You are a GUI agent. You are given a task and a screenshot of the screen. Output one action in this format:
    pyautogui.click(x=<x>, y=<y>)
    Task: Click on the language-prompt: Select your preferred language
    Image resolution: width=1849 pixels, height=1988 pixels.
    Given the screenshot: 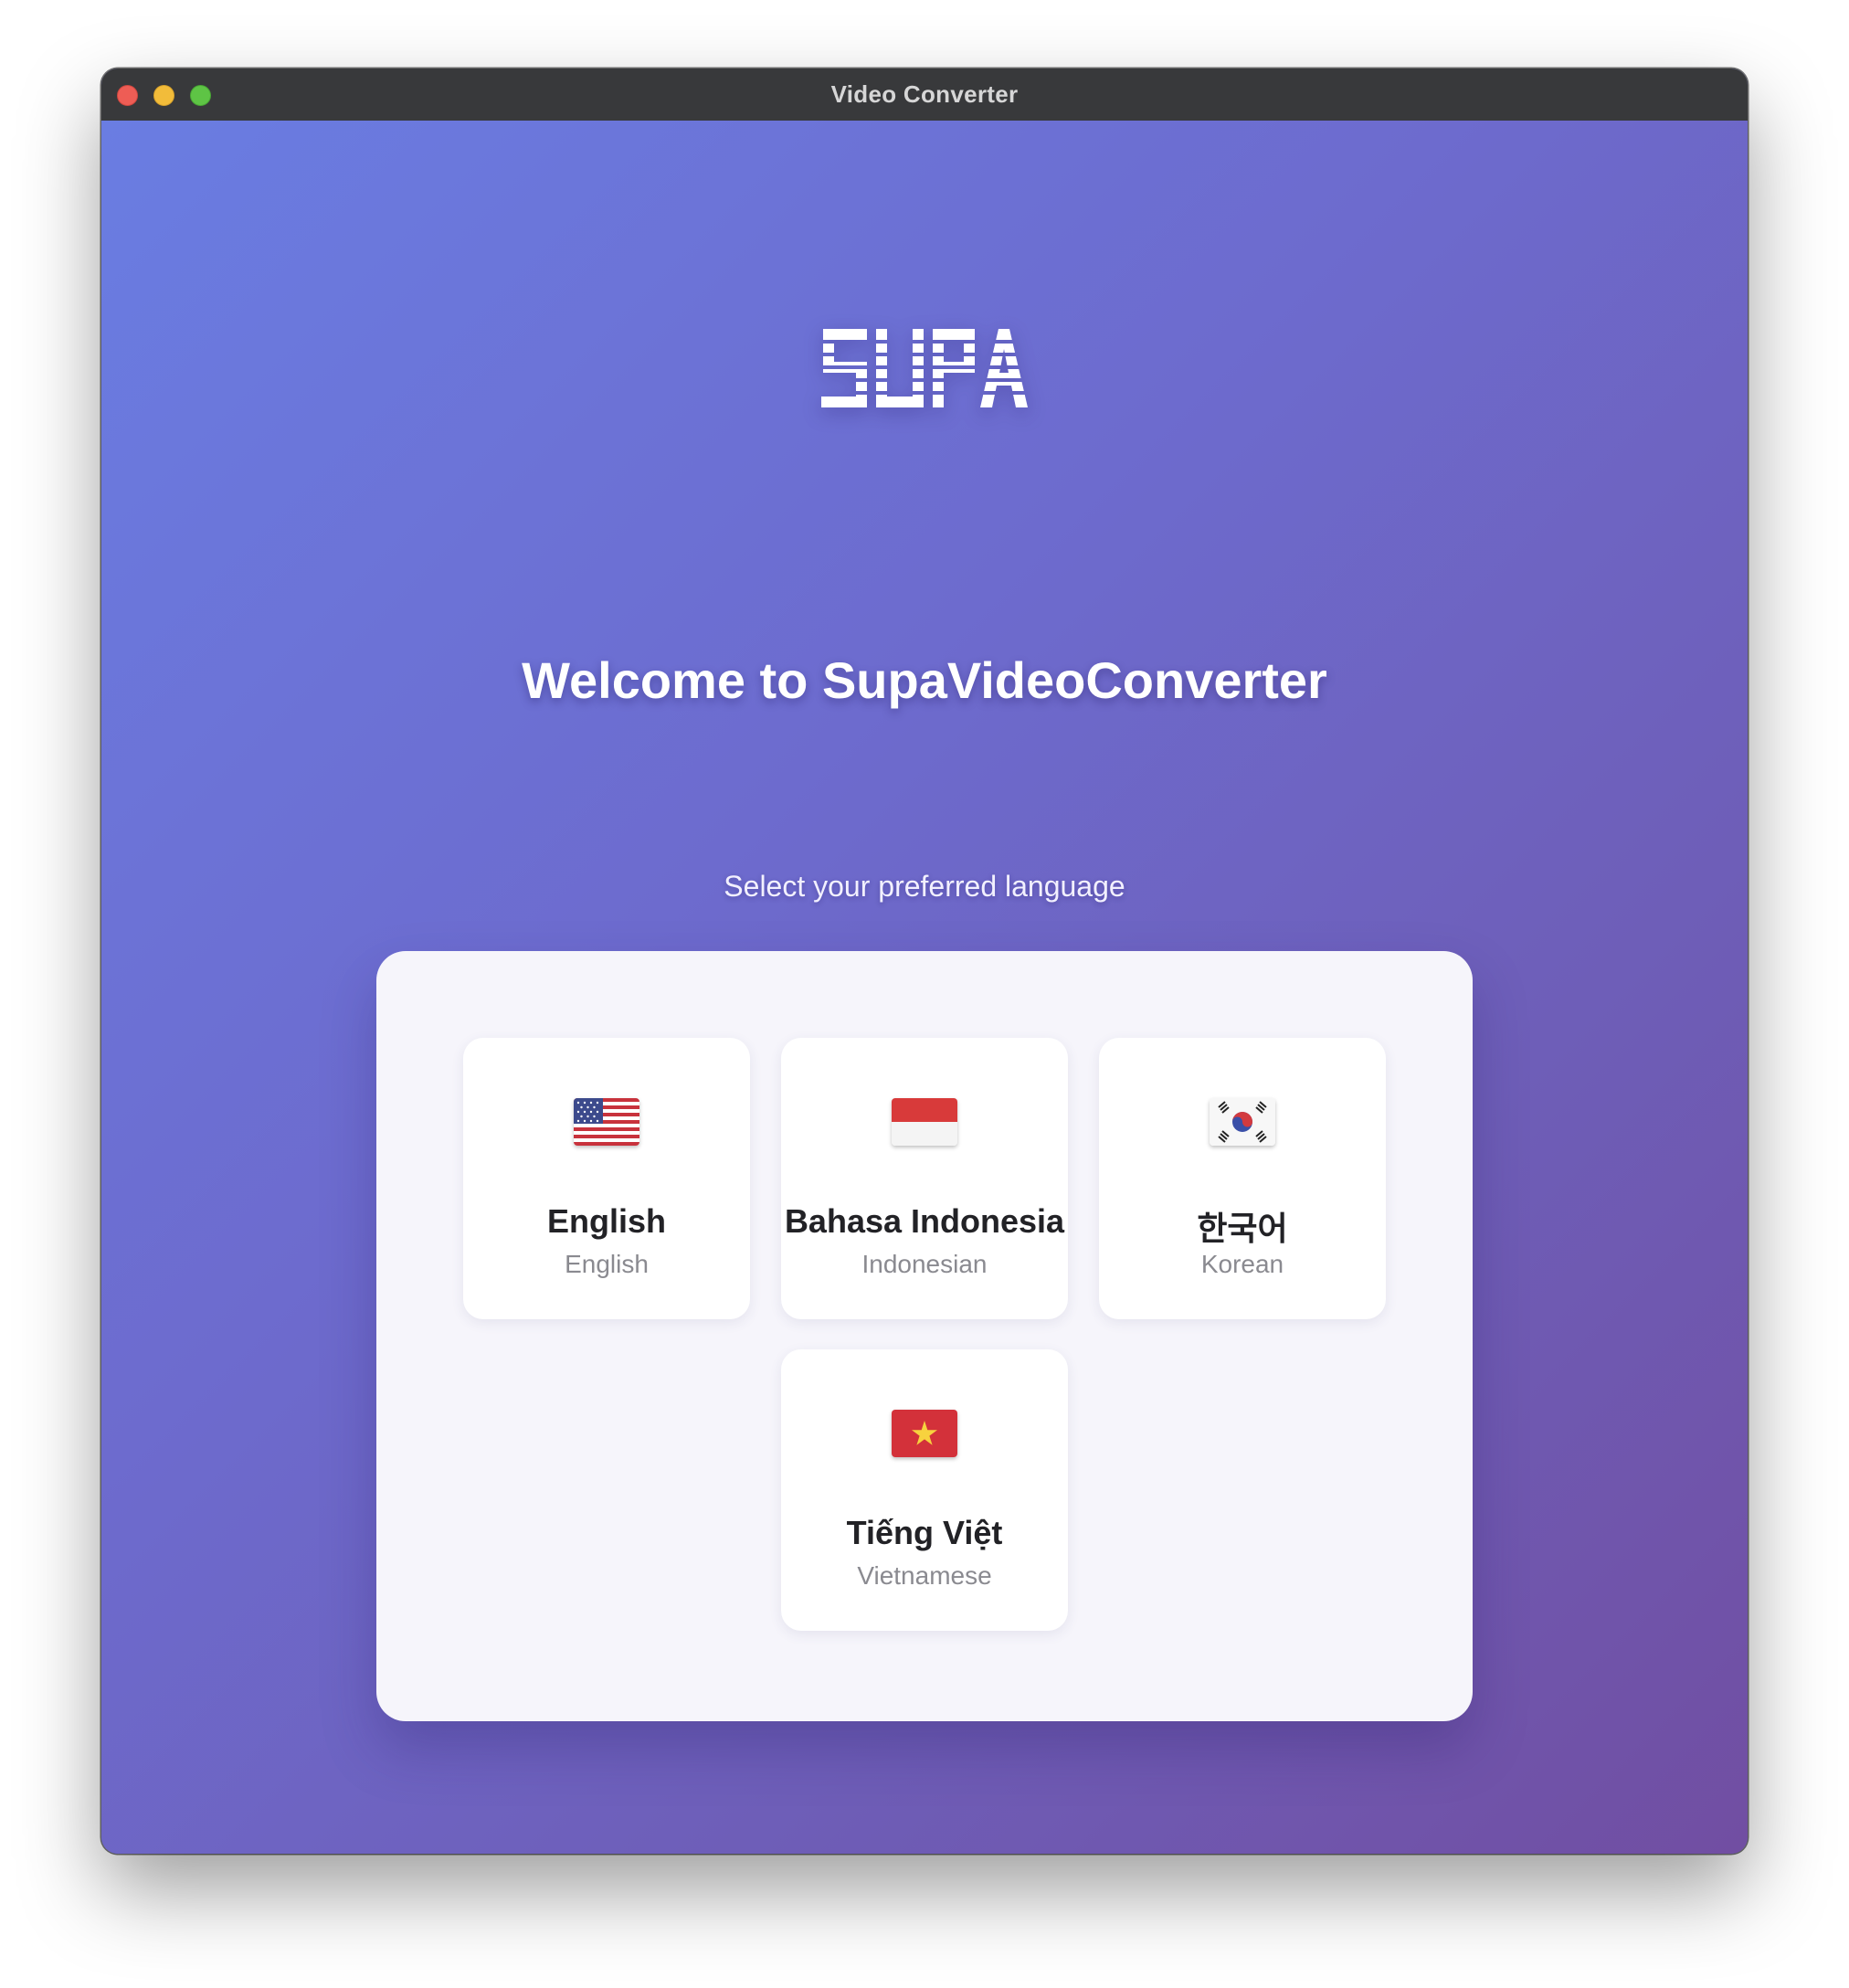 What is the action you would take?
    pyautogui.click(x=924, y=887)
    